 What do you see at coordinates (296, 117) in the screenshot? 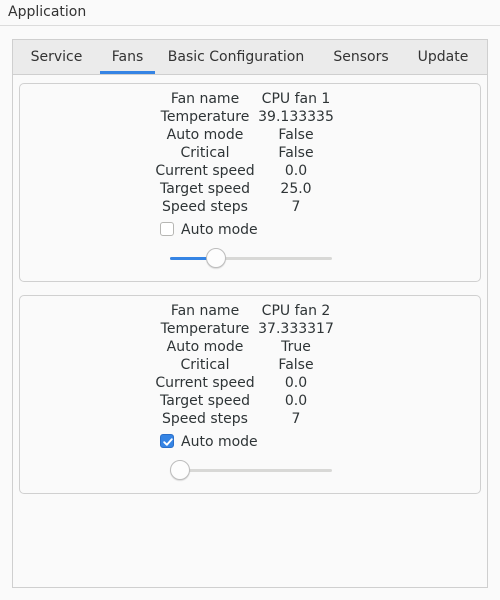
I see `info-value: 39.133335` at bounding box center [296, 117].